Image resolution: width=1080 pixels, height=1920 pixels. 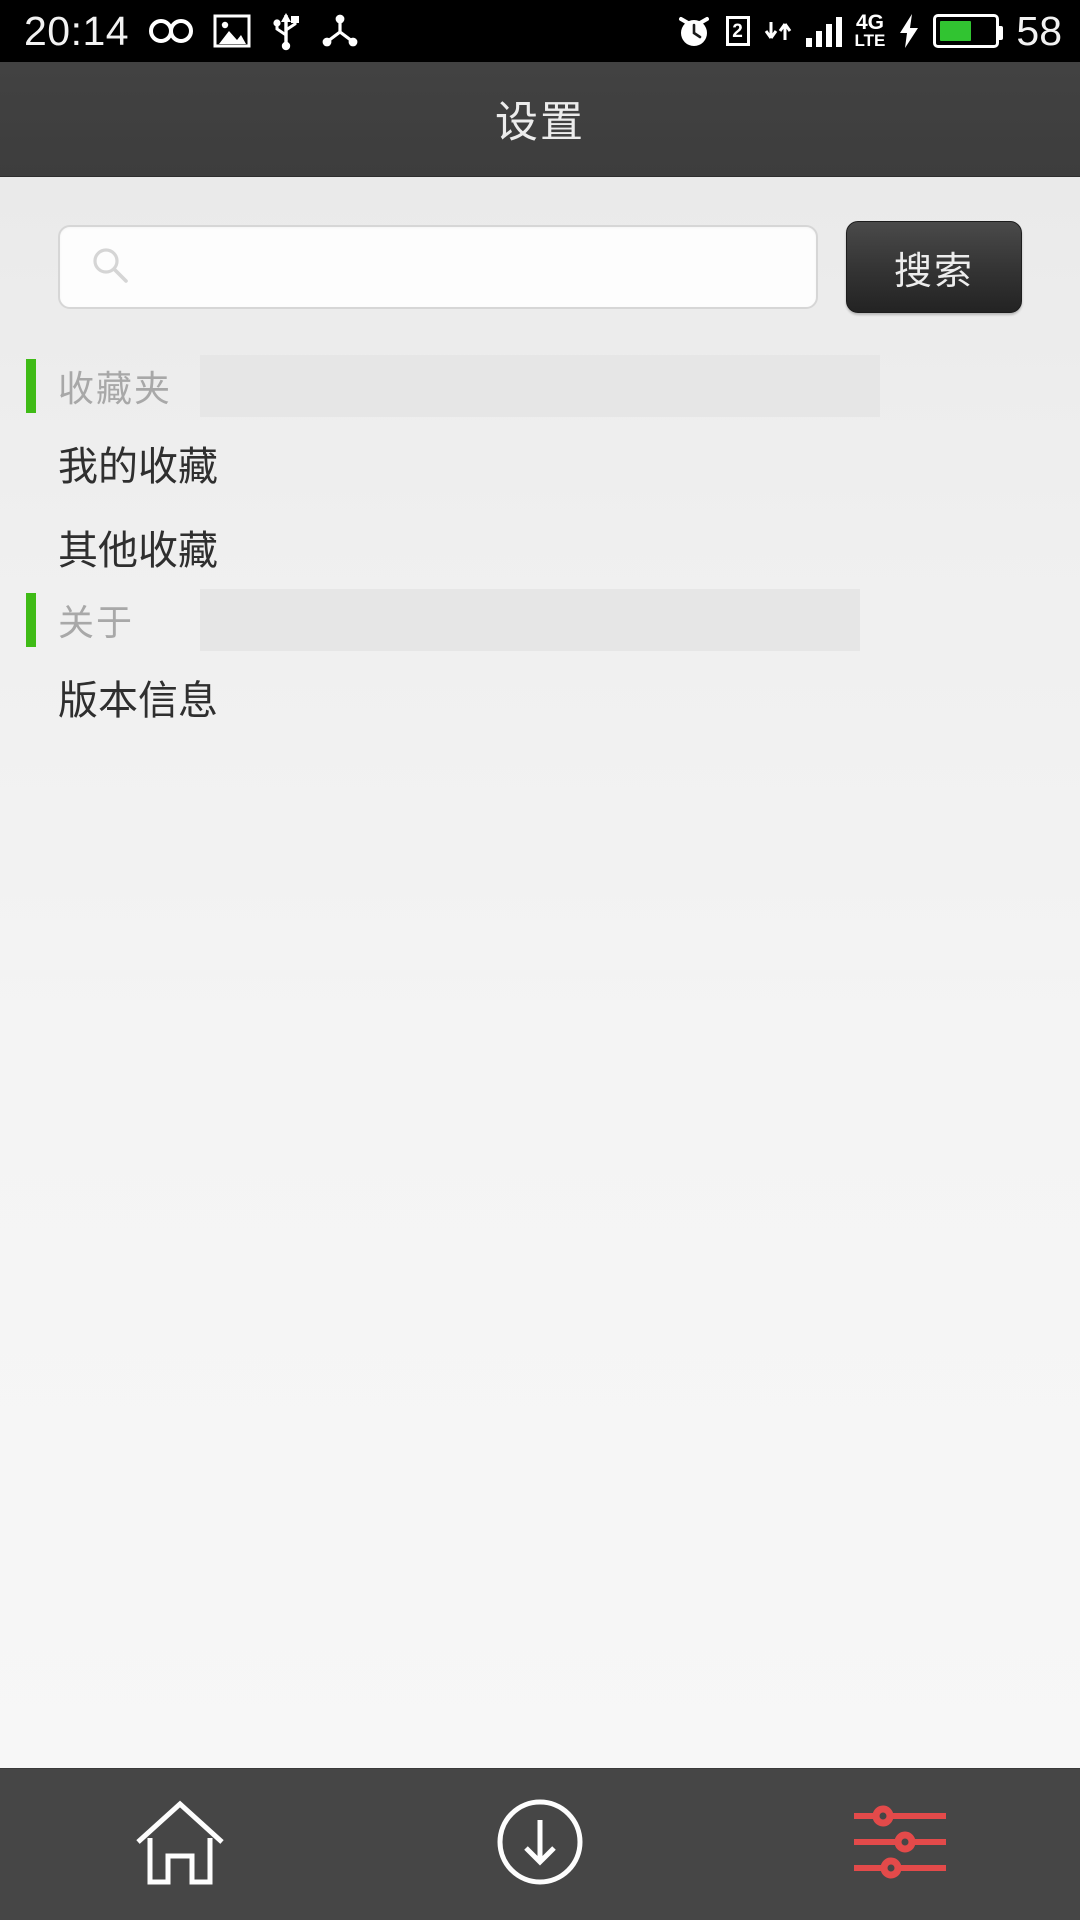 What do you see at coordinates (934, 267) in the screenshot?
I see `search-button: 搜索` at bounding box center [934, 267].